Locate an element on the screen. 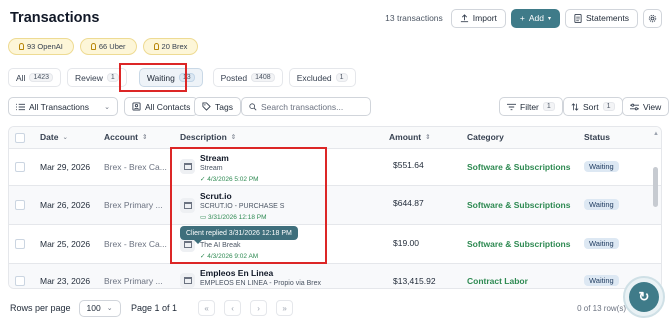  scroll-up-arrow: ▲ is located at coordinates (656, 134).